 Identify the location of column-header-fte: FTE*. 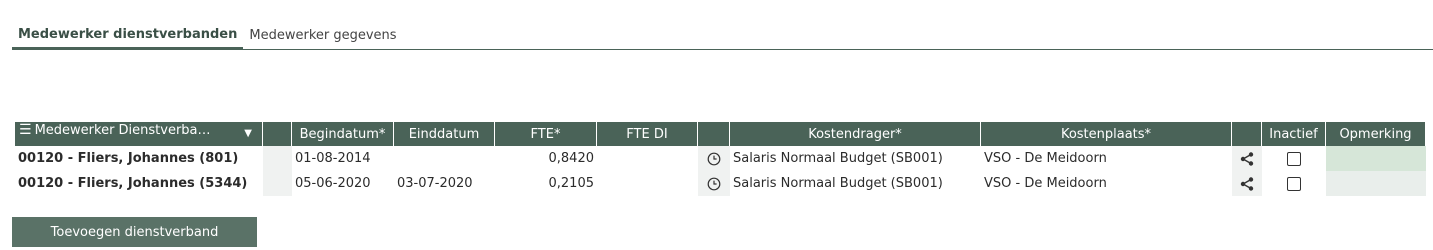
(546, 134).